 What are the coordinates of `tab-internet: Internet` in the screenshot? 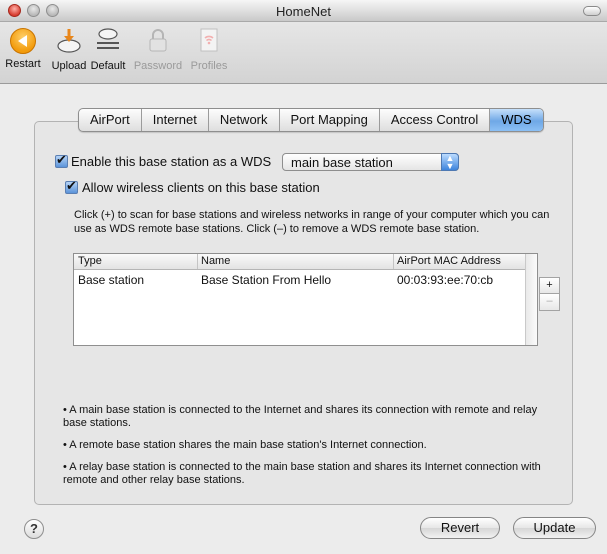 It's located at (174, 120).